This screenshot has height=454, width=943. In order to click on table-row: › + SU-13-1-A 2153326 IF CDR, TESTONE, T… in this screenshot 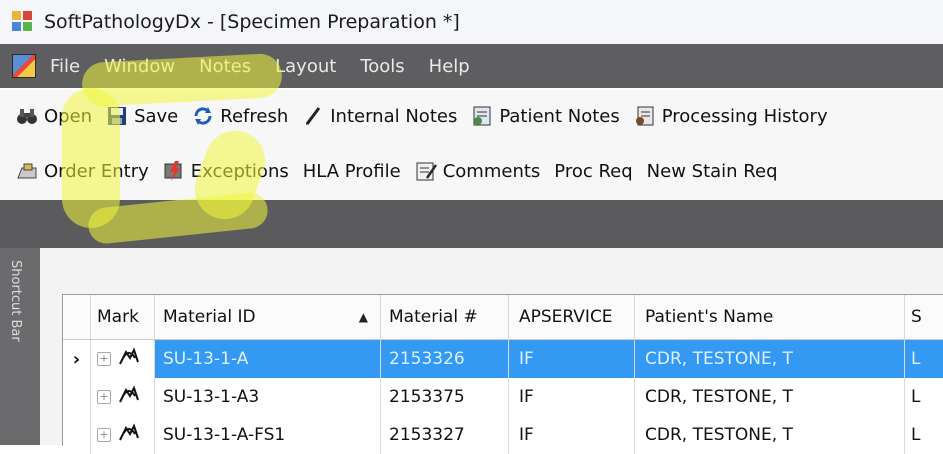, I will do `click(503, 359)`.